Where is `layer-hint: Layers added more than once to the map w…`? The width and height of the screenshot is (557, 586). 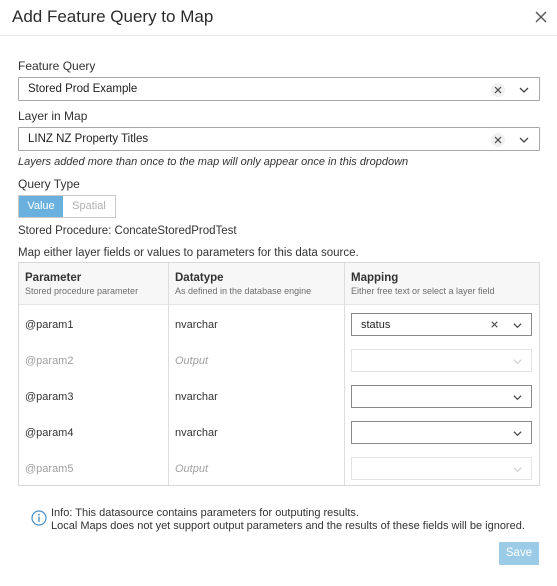 layer-hint: Layers added more than once to the map w… is located at coordinates (213, 162).